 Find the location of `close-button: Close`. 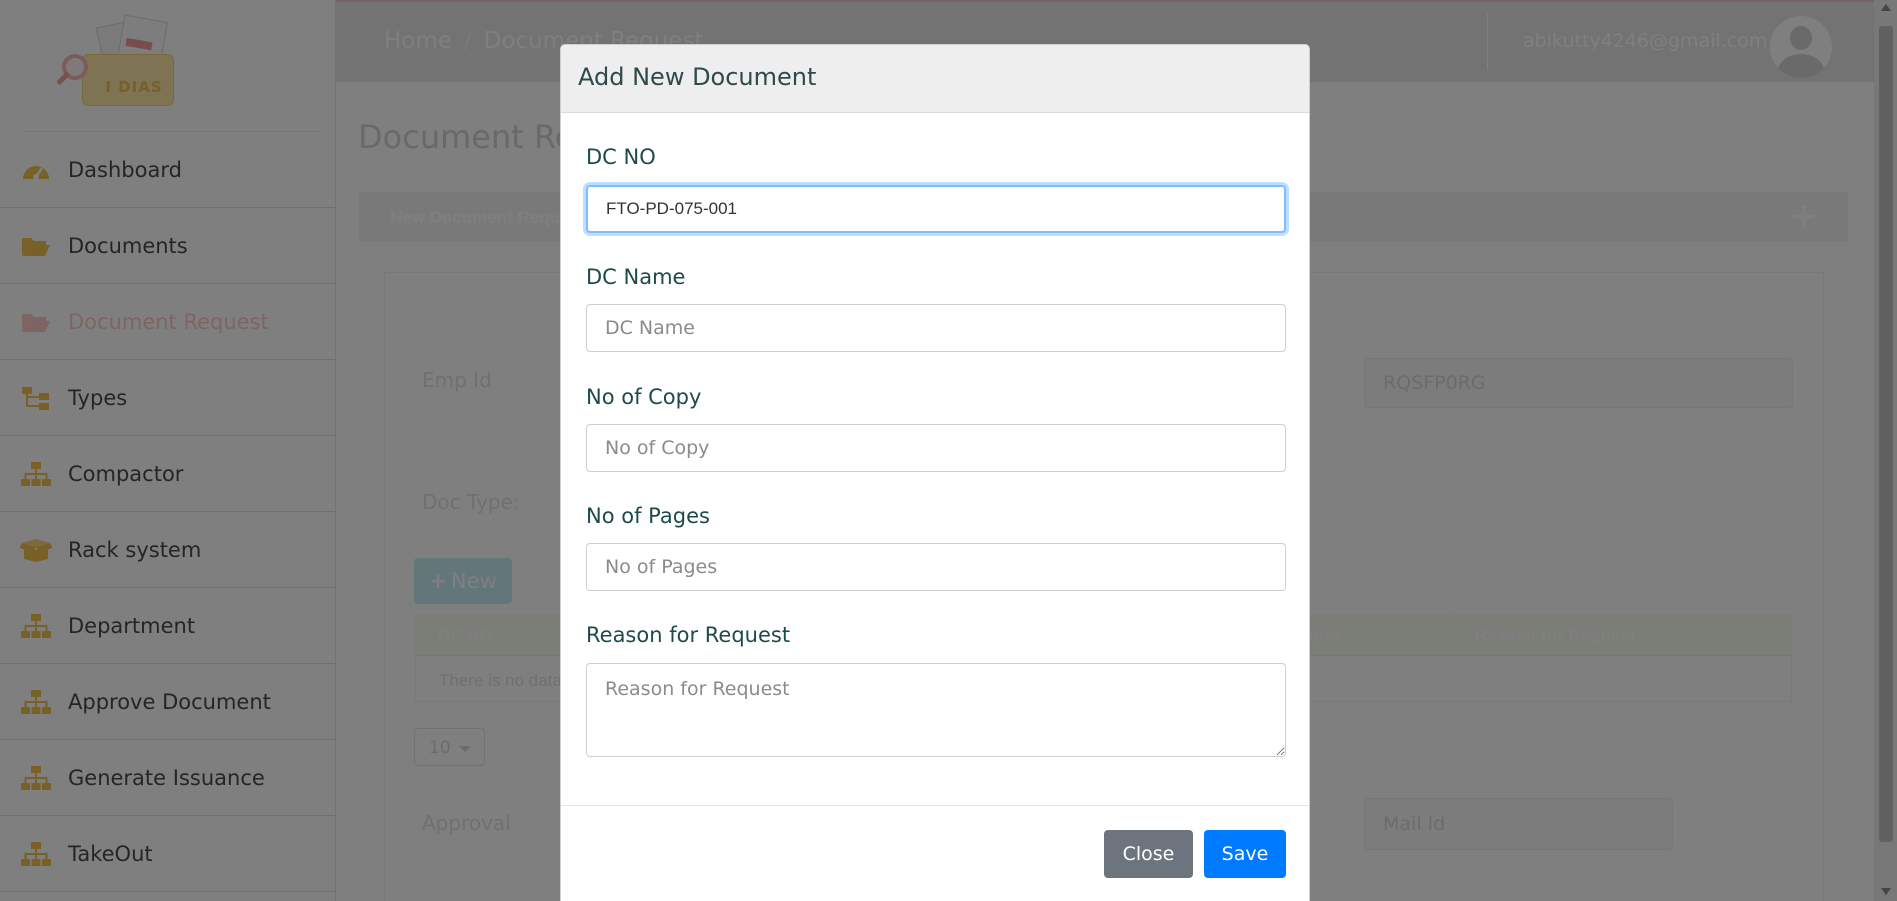

close-button: Close is located at coordinates (1148, 854).